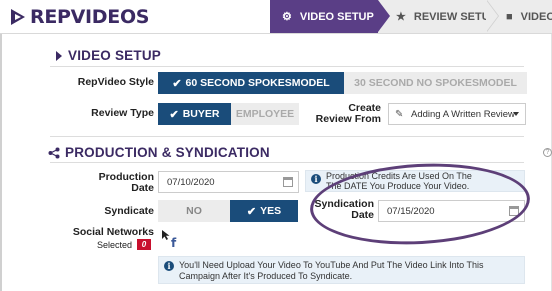  What do you see at coordinates (271, 211) in the screenshot?
I see `option-label: YES` at bounding box center [271, 211].